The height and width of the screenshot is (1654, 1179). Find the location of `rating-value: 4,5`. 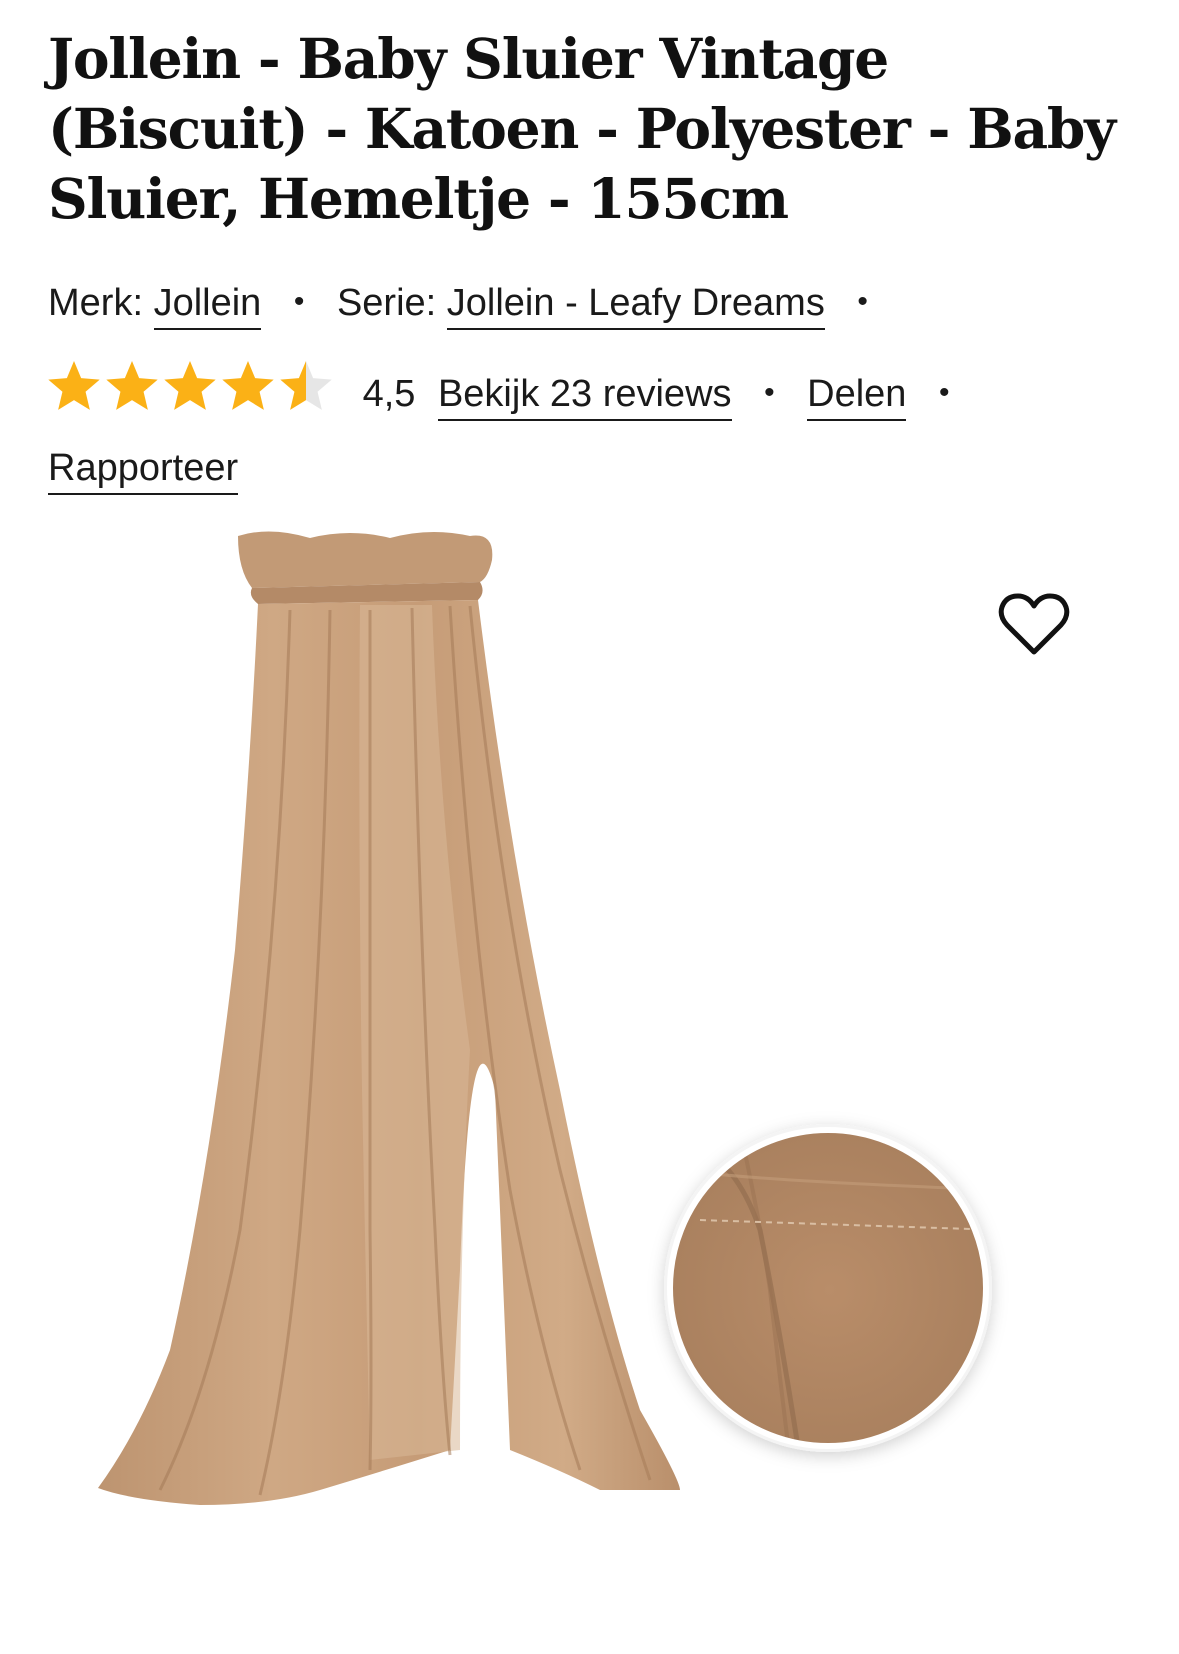

rating-value: 4,5 is located at coordinates (389, 394).